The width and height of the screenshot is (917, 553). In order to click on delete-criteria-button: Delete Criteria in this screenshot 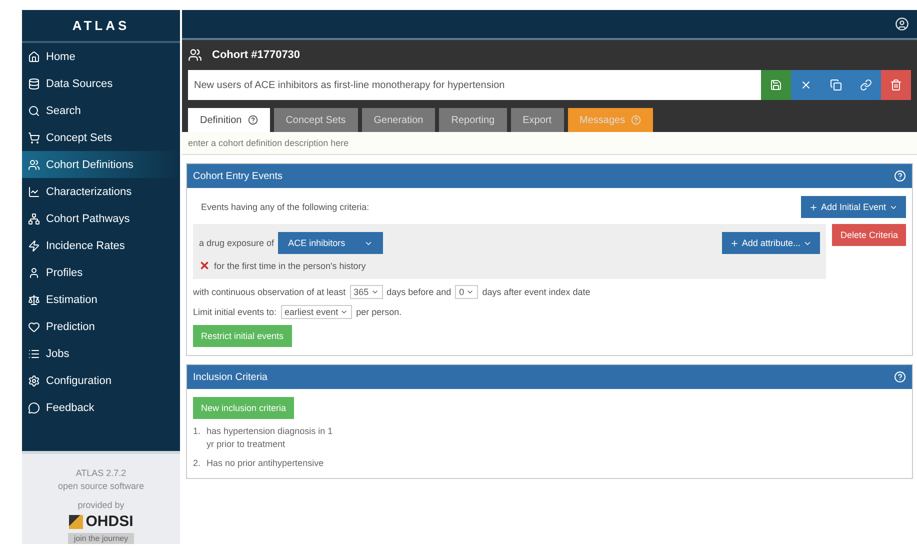, I will do `click(869, 235)`.